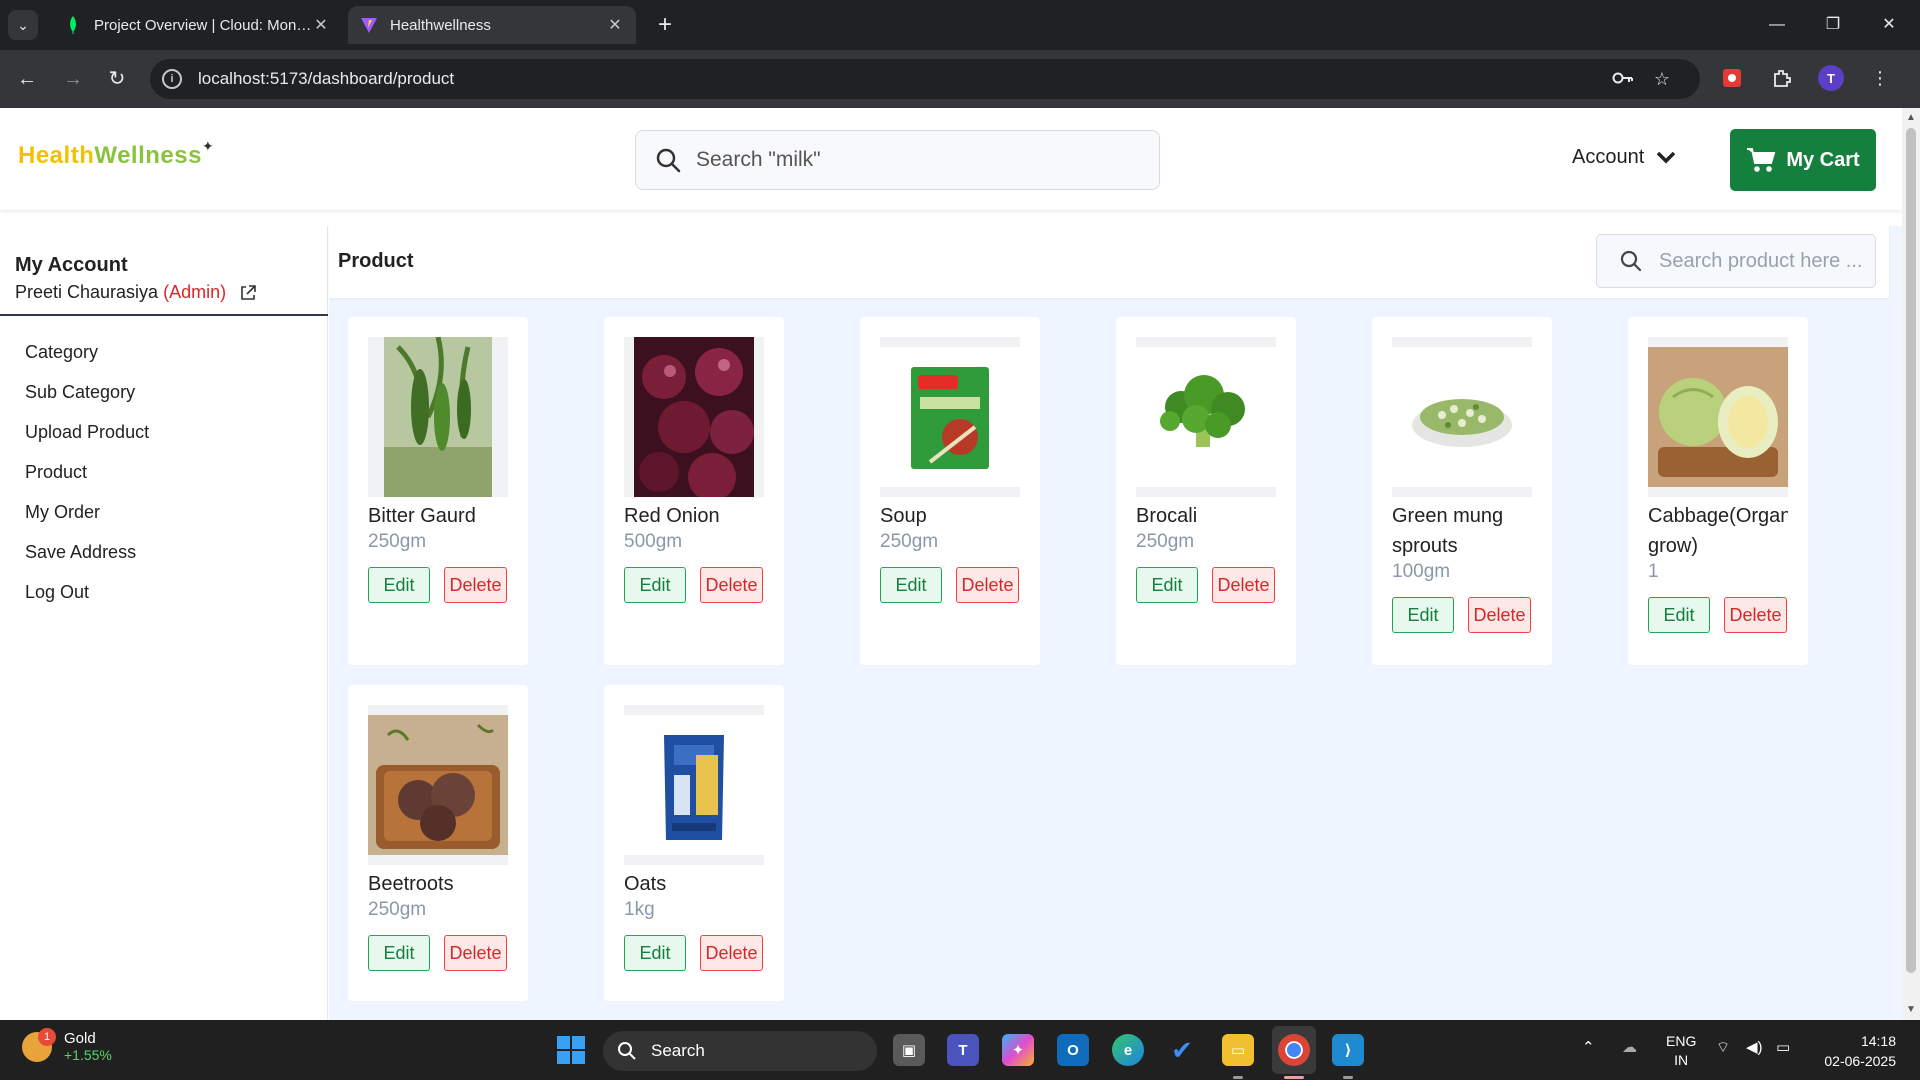 The image size is (1920, 1080). Describe the element at coordinates (1754, 1047) in the screenshot. I see `volume-icon: ◀)` at that location.